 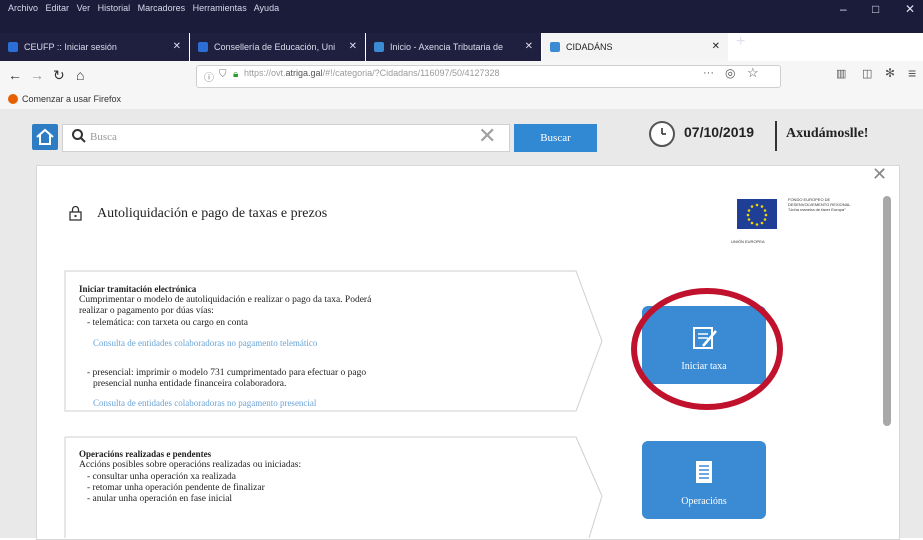 I want to click on house-icon, so click(x=45, y=136).